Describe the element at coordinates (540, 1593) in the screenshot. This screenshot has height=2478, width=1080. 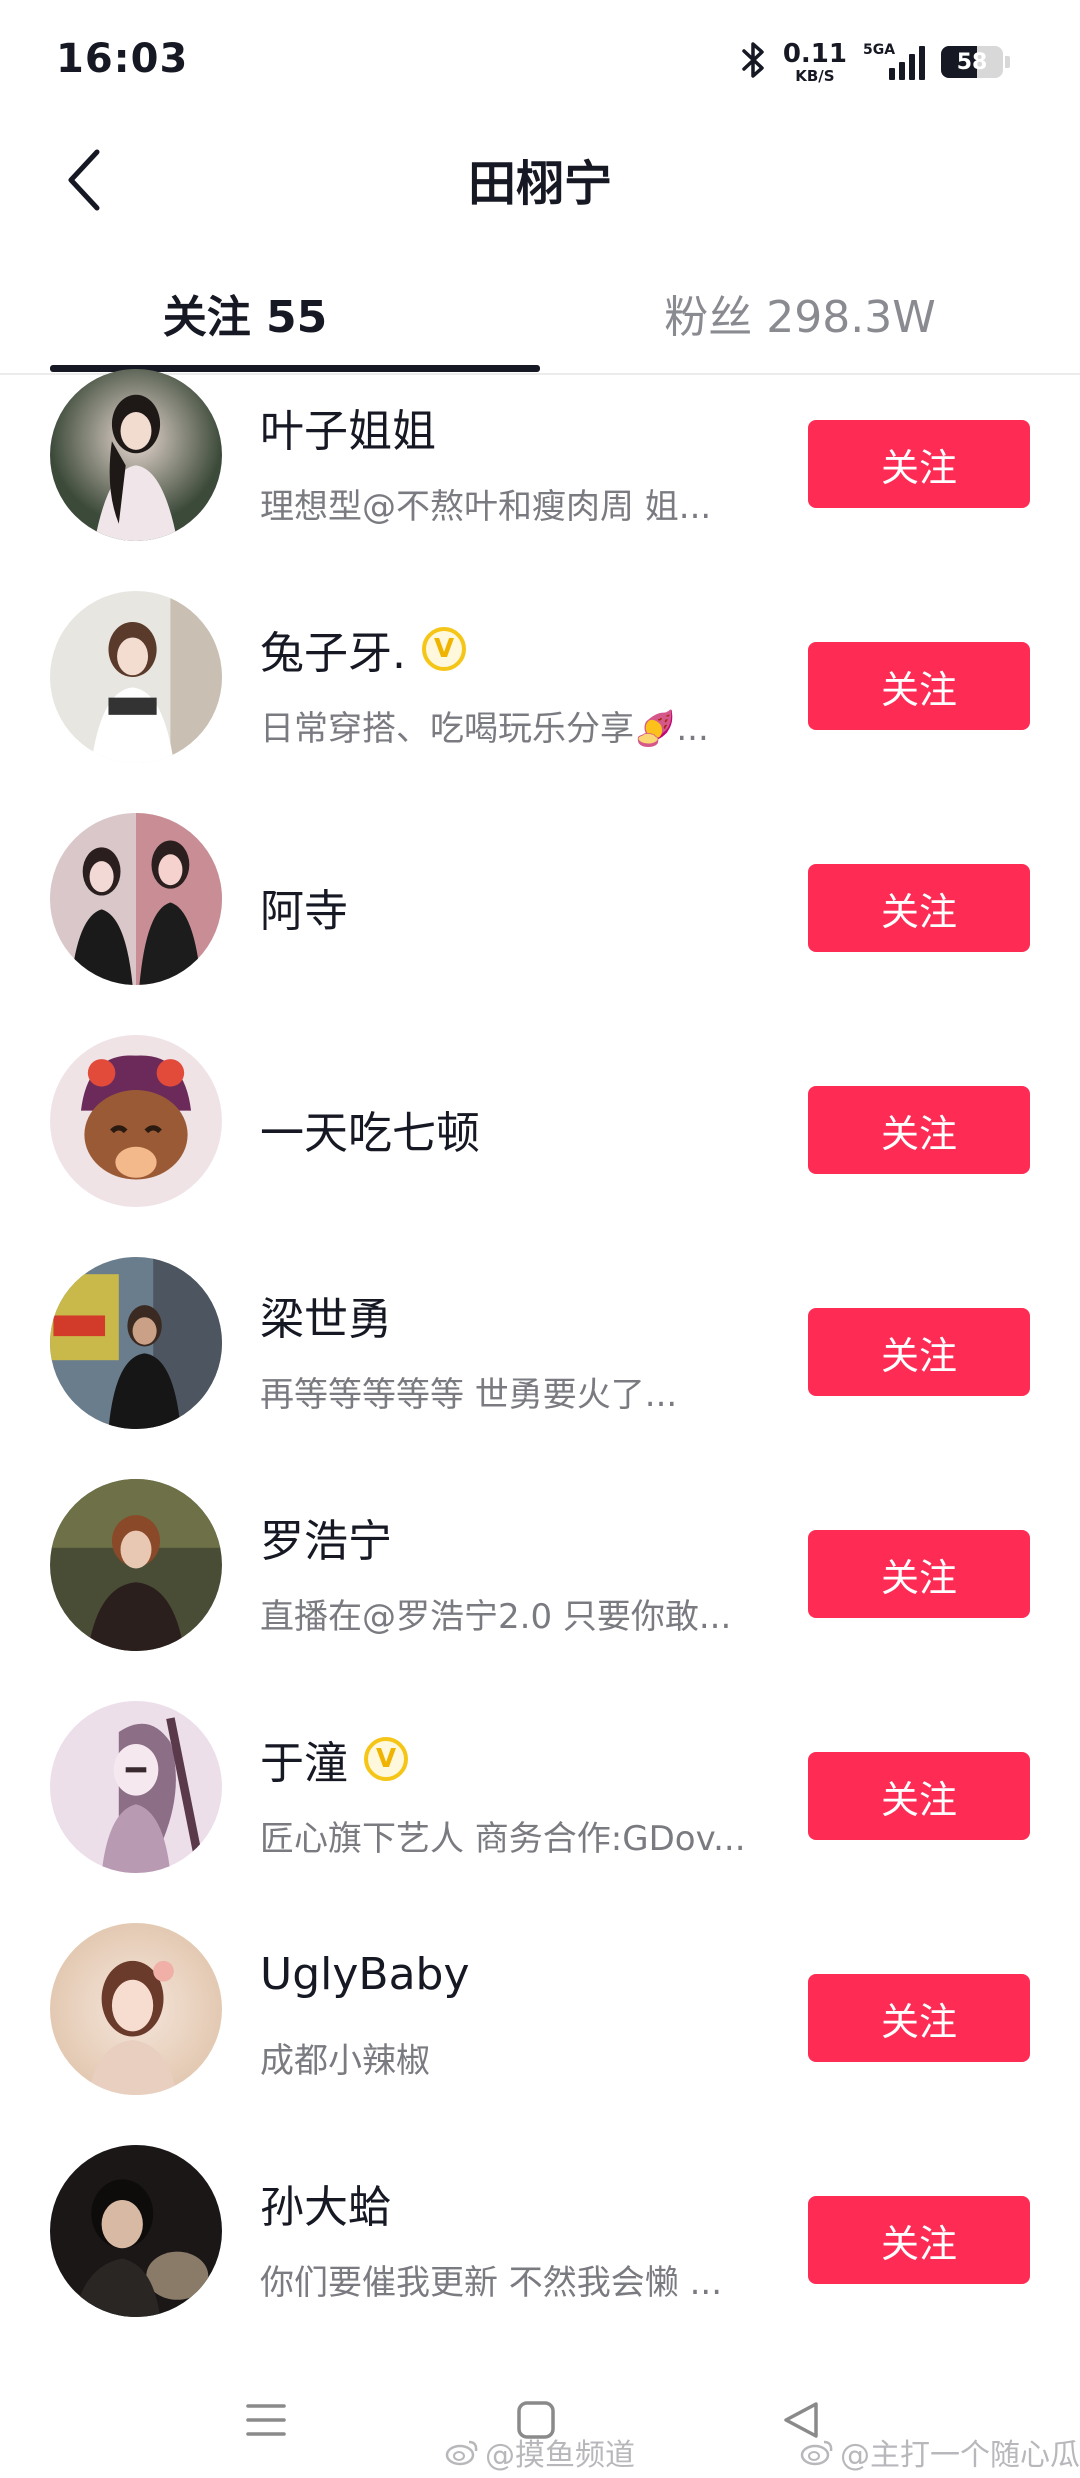
I see `list-item: 罗浩宁 直播在@罗浩宁2.0 只要你敢... 关注` at that location.